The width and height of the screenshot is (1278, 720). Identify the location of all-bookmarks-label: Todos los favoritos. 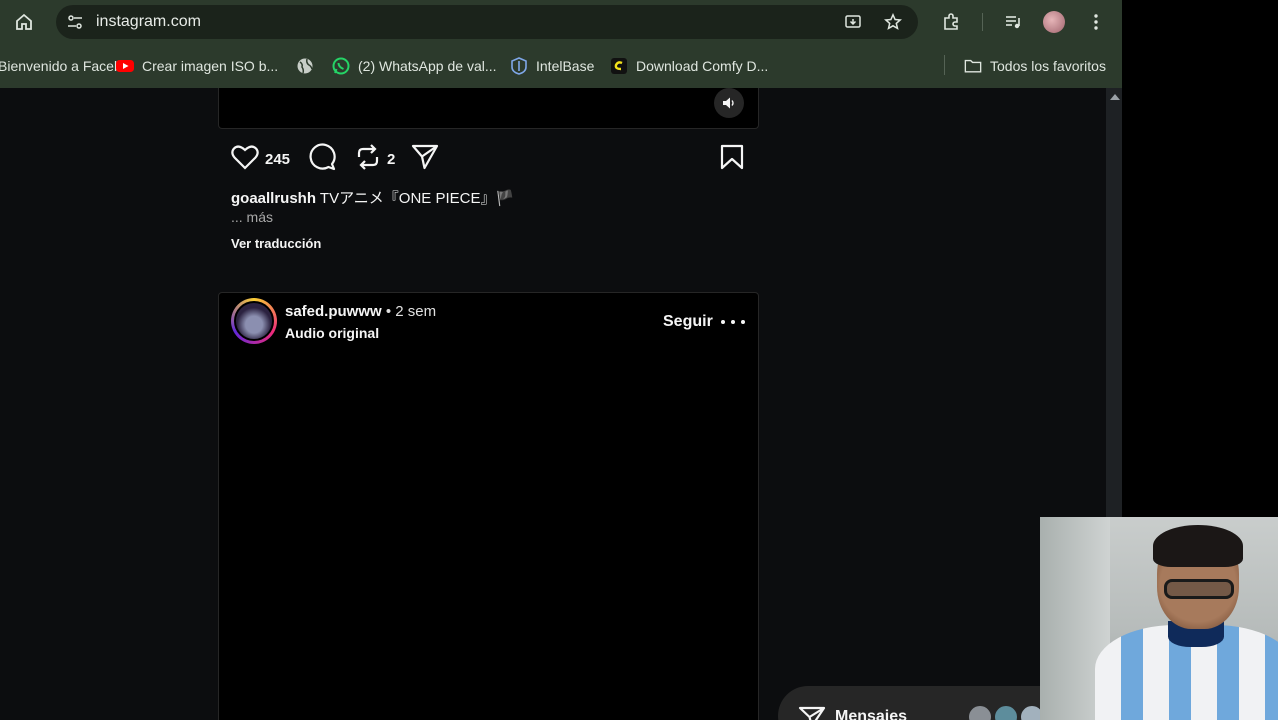
(1048, 66).